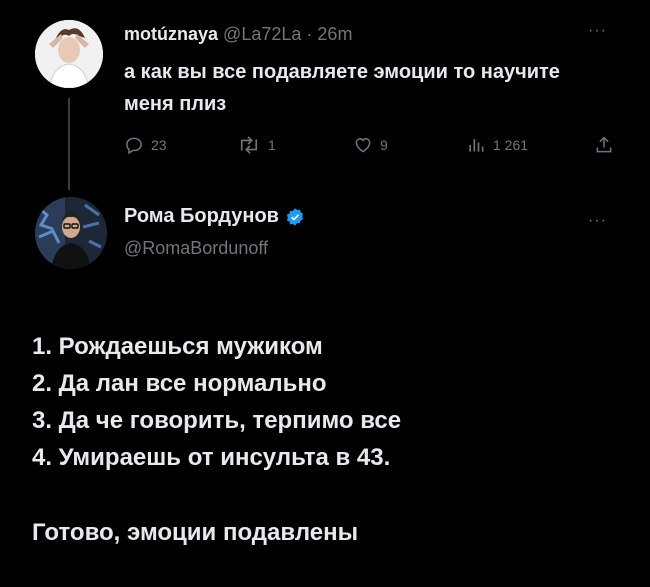 Image resolution: width=650 pixels, height=587 pixels. I want to click on tweet2-line: 4. Умираешь от инсульта в 43., so click(211, 457).